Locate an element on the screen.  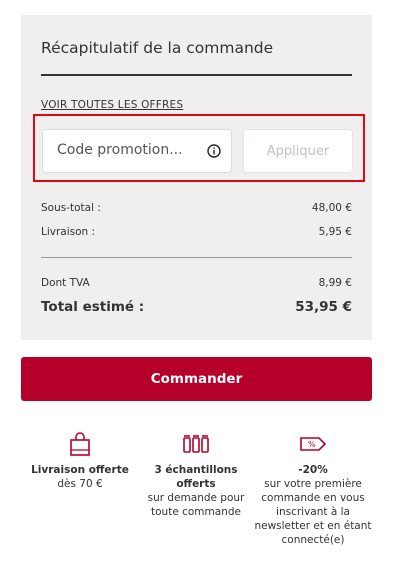
benefit-title: Livraison offerte is located at coordinates (80, 470).